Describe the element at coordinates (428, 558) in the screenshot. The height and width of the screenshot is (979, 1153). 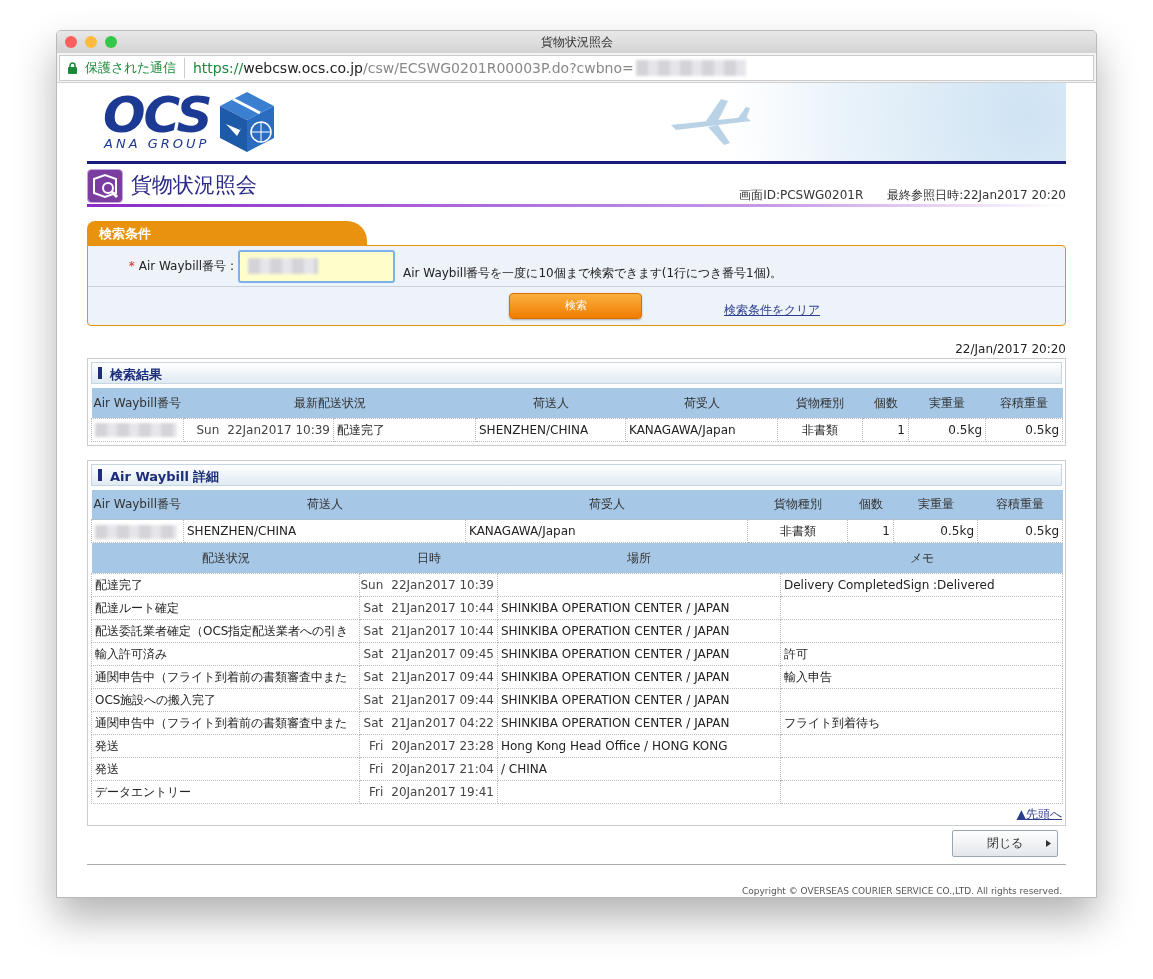
I see `column-header: 日時` at that location.